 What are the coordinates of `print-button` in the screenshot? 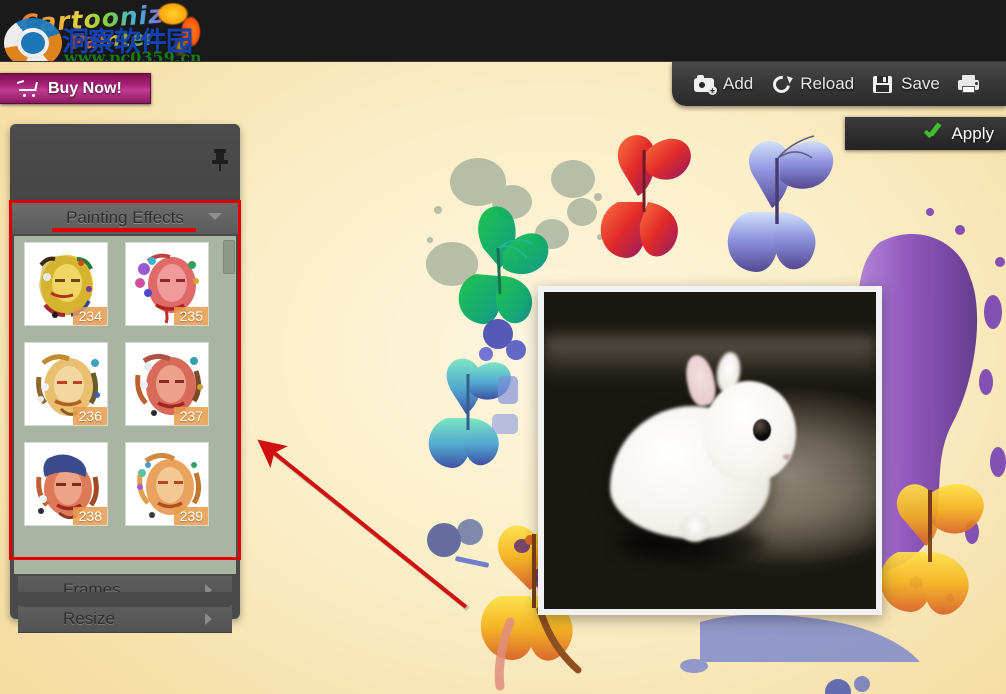 It's located at (972, 84).